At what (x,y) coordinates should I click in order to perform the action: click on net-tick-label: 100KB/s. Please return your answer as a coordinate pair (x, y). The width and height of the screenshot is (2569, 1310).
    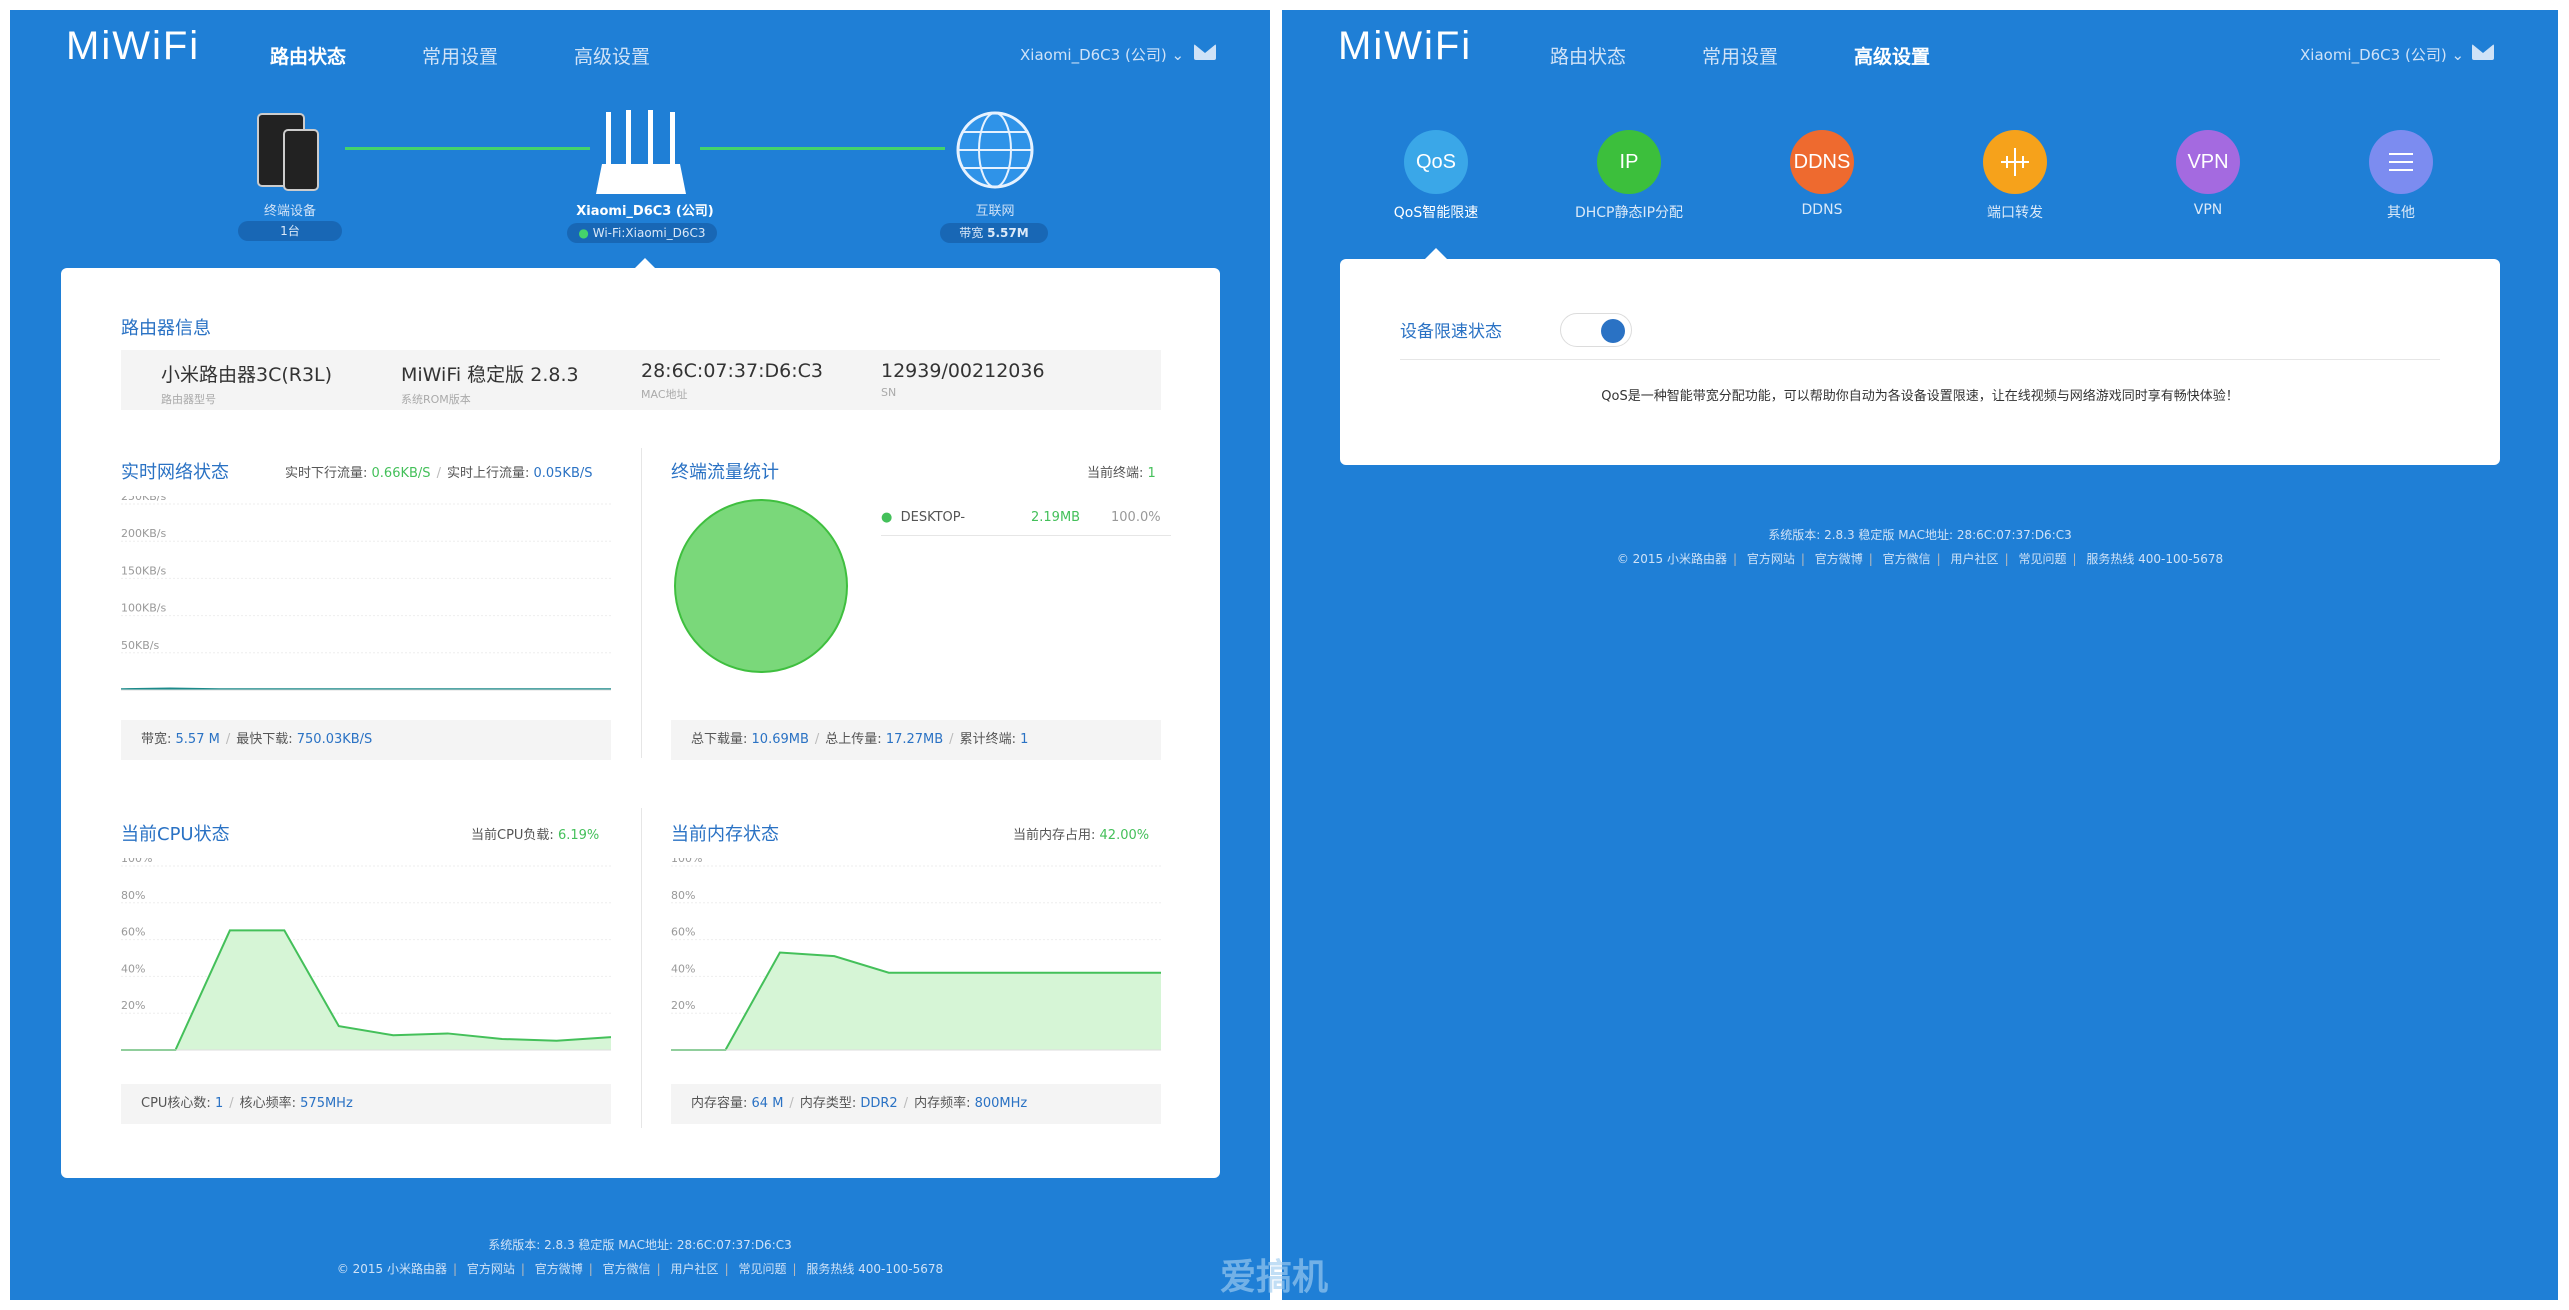
    Looking at the image, I should click on (143, 608).